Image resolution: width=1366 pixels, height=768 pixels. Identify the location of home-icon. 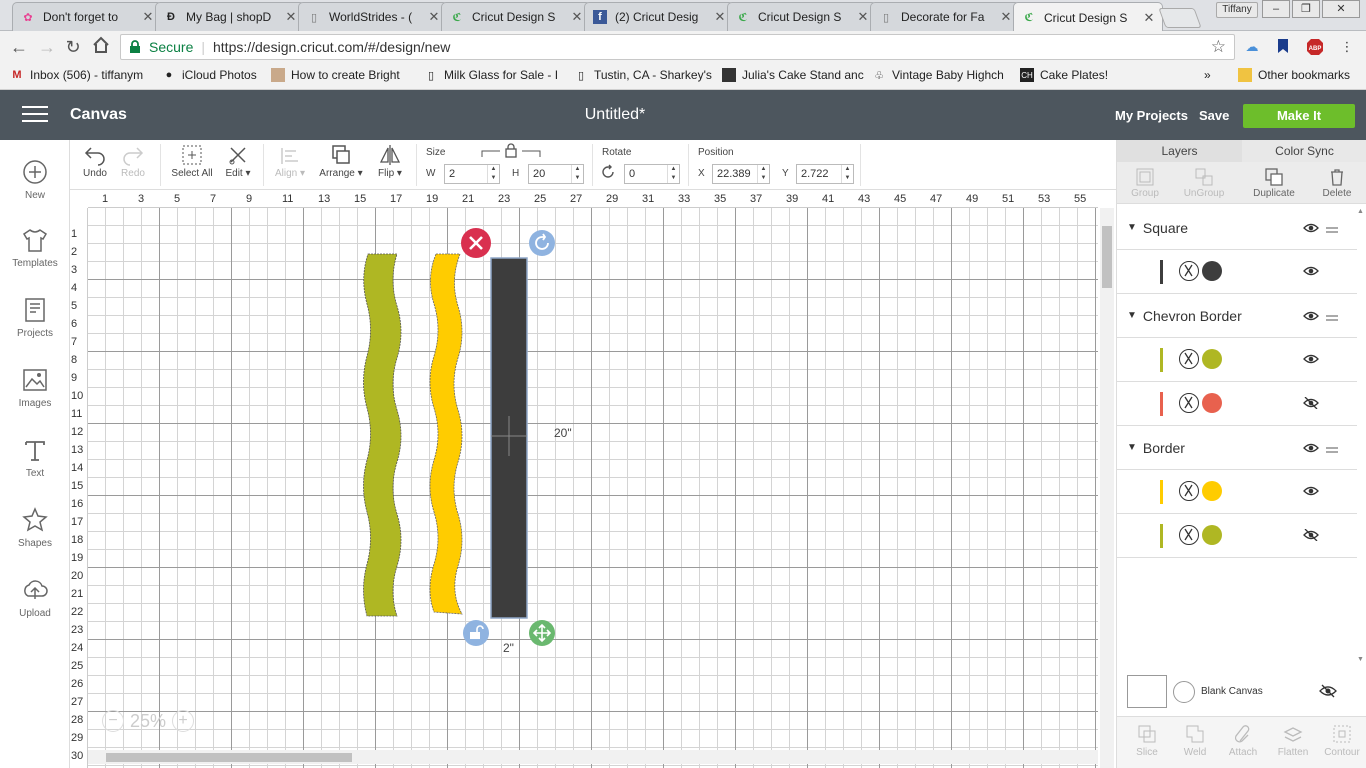
(101, 47).